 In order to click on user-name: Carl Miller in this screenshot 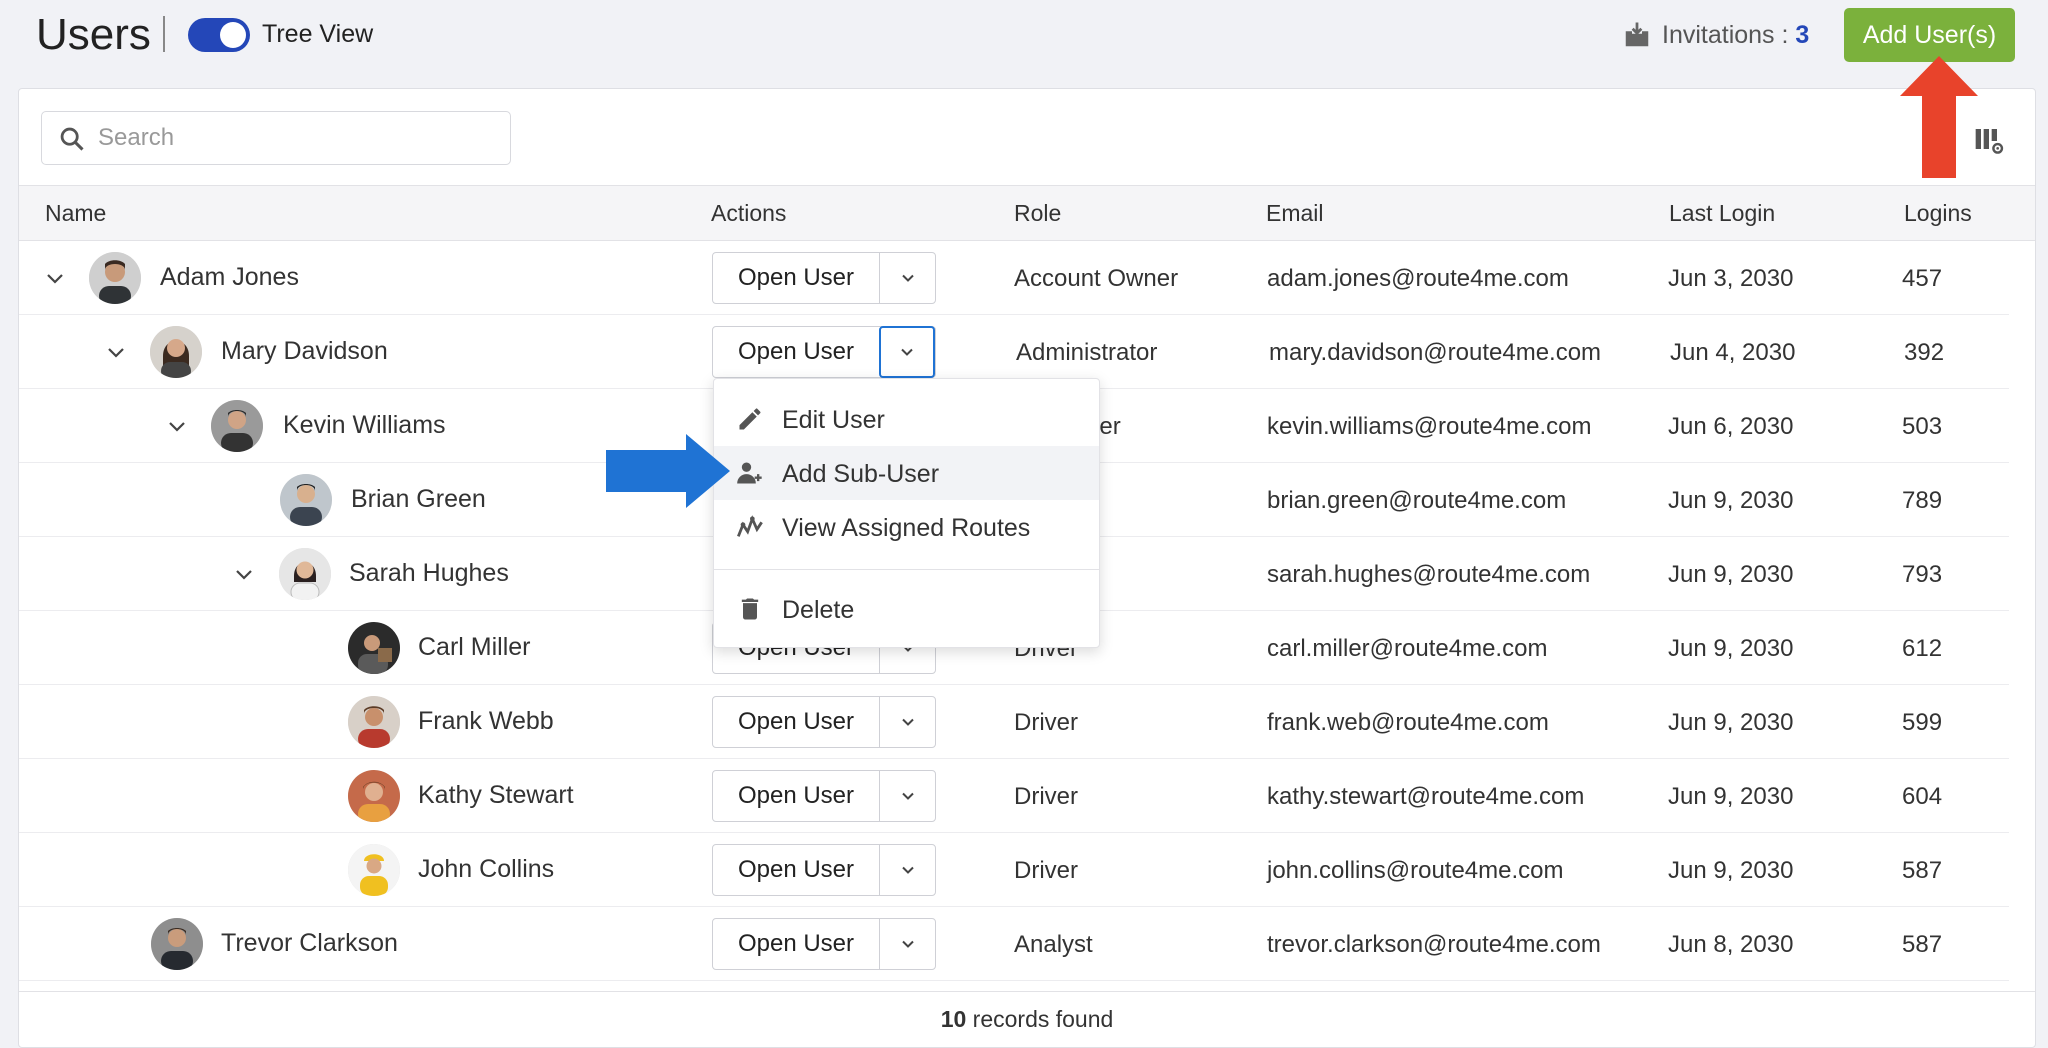, I will do `click(474, 647)`.